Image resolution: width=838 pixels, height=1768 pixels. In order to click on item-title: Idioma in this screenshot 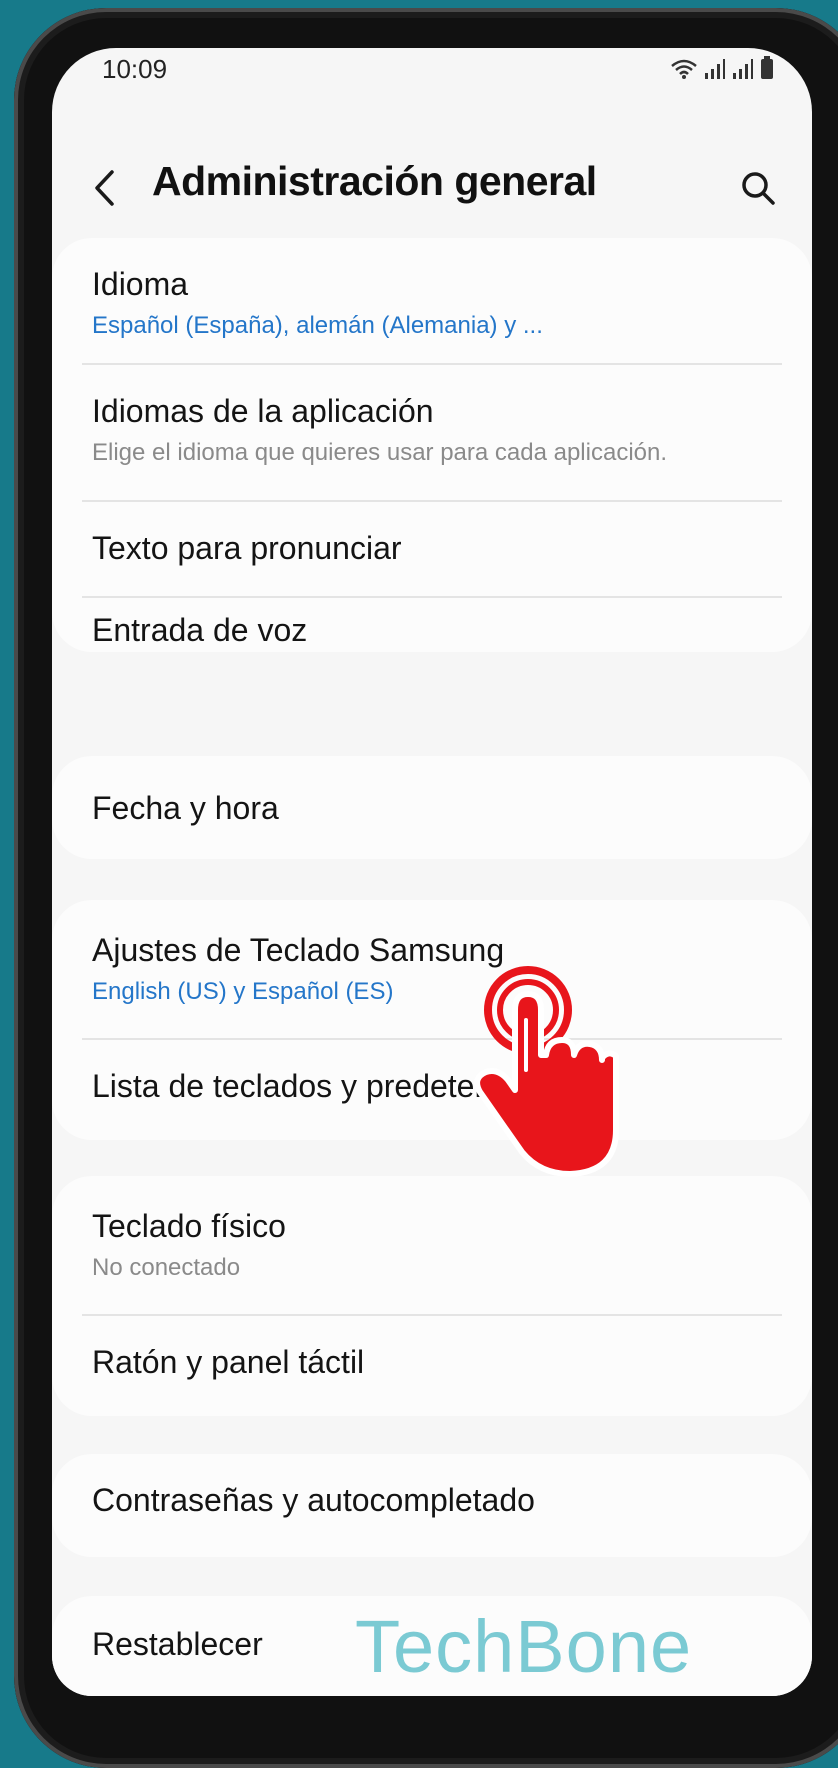, I will do `click(140, 284)`.